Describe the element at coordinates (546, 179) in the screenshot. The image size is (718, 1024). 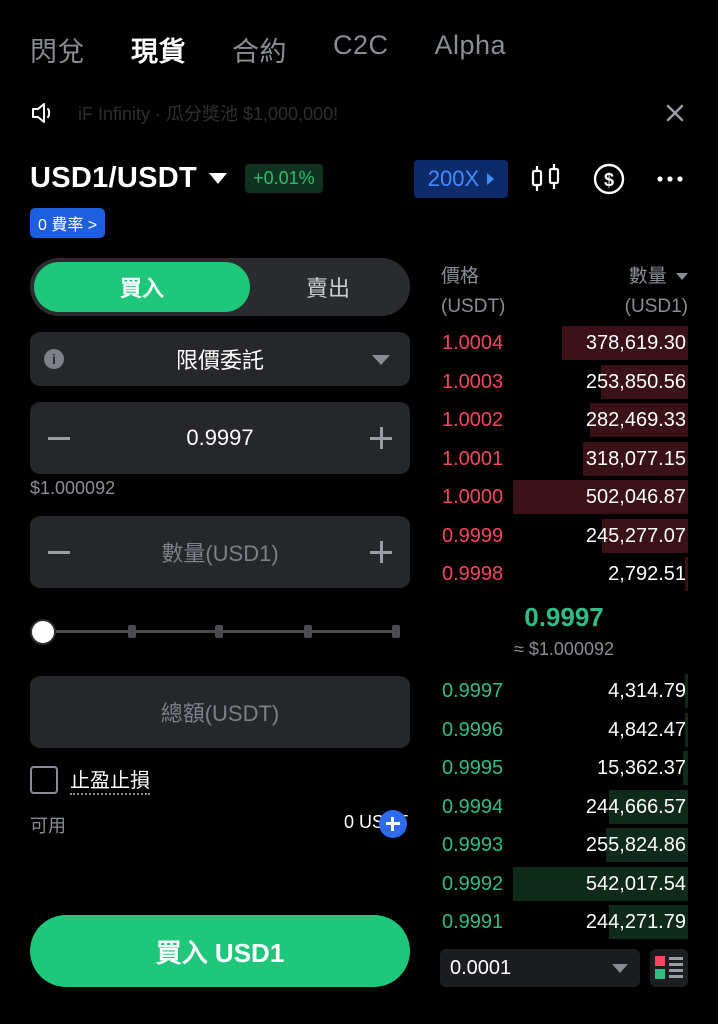
I see `candlestick-chart-icon` at that location.